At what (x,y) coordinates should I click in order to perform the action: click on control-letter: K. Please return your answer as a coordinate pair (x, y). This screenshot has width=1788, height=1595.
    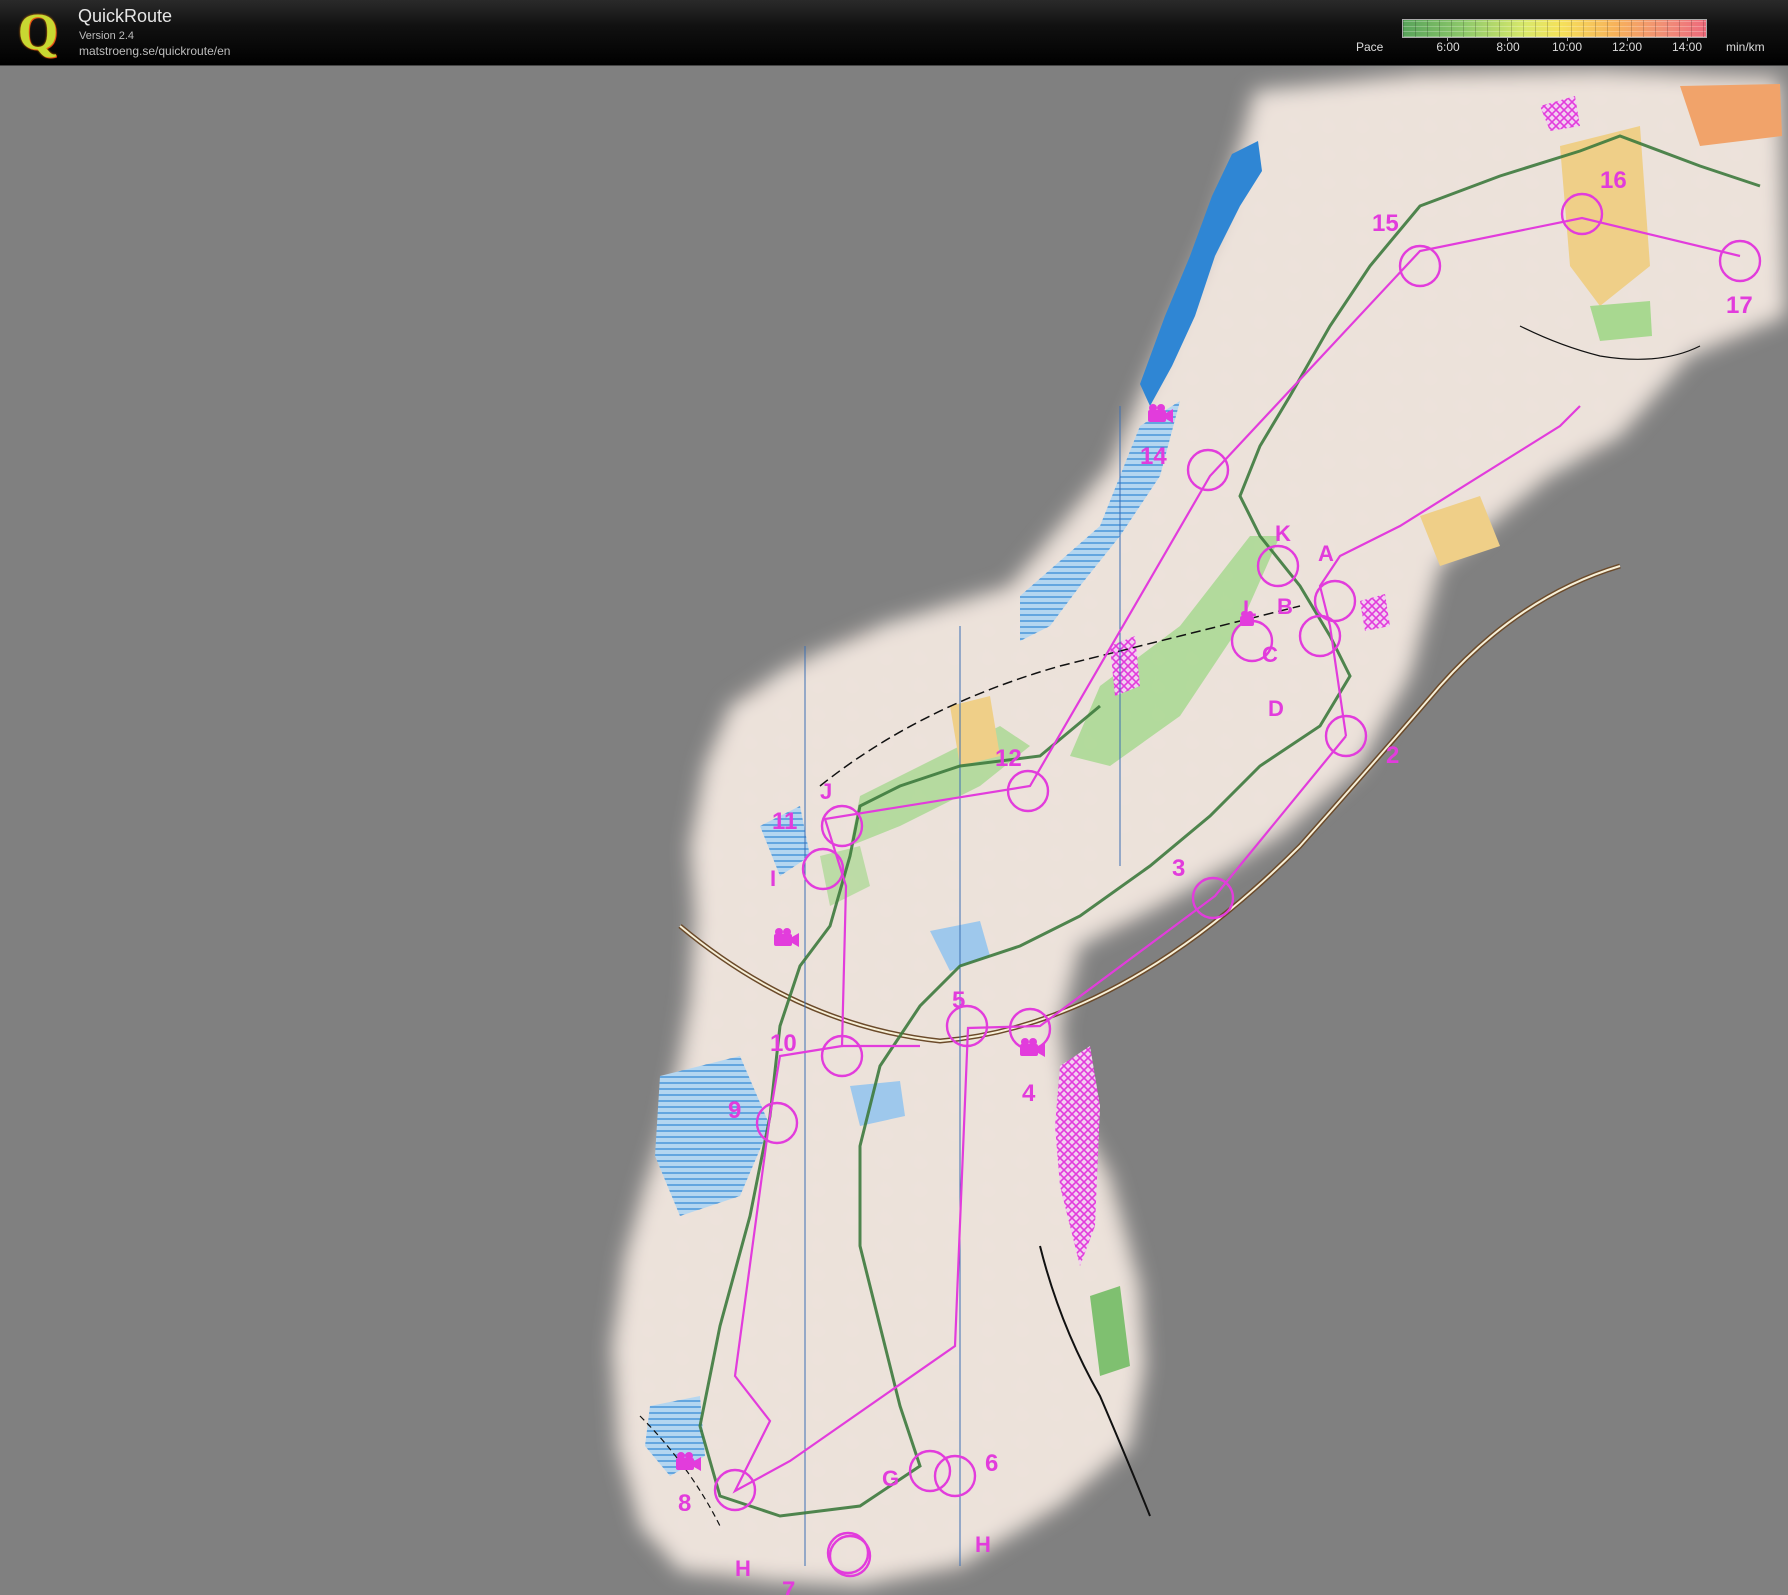
    Looking at the image, I should click on (1283, 533).